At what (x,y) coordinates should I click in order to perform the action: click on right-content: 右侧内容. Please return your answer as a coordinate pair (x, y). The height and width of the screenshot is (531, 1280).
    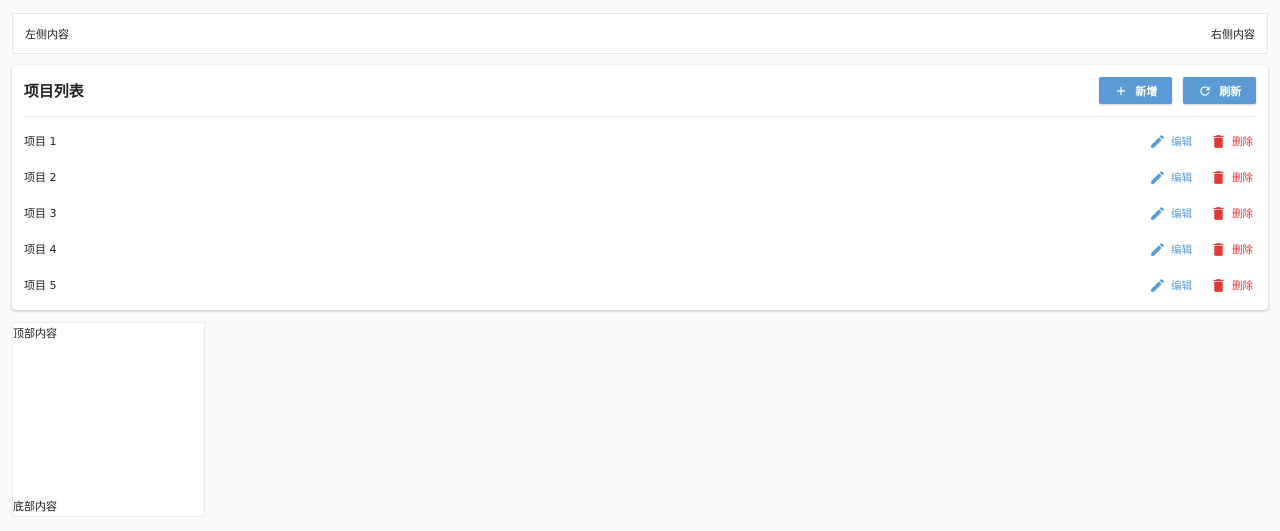
    Looking at the image, I should click on (1233, 34).